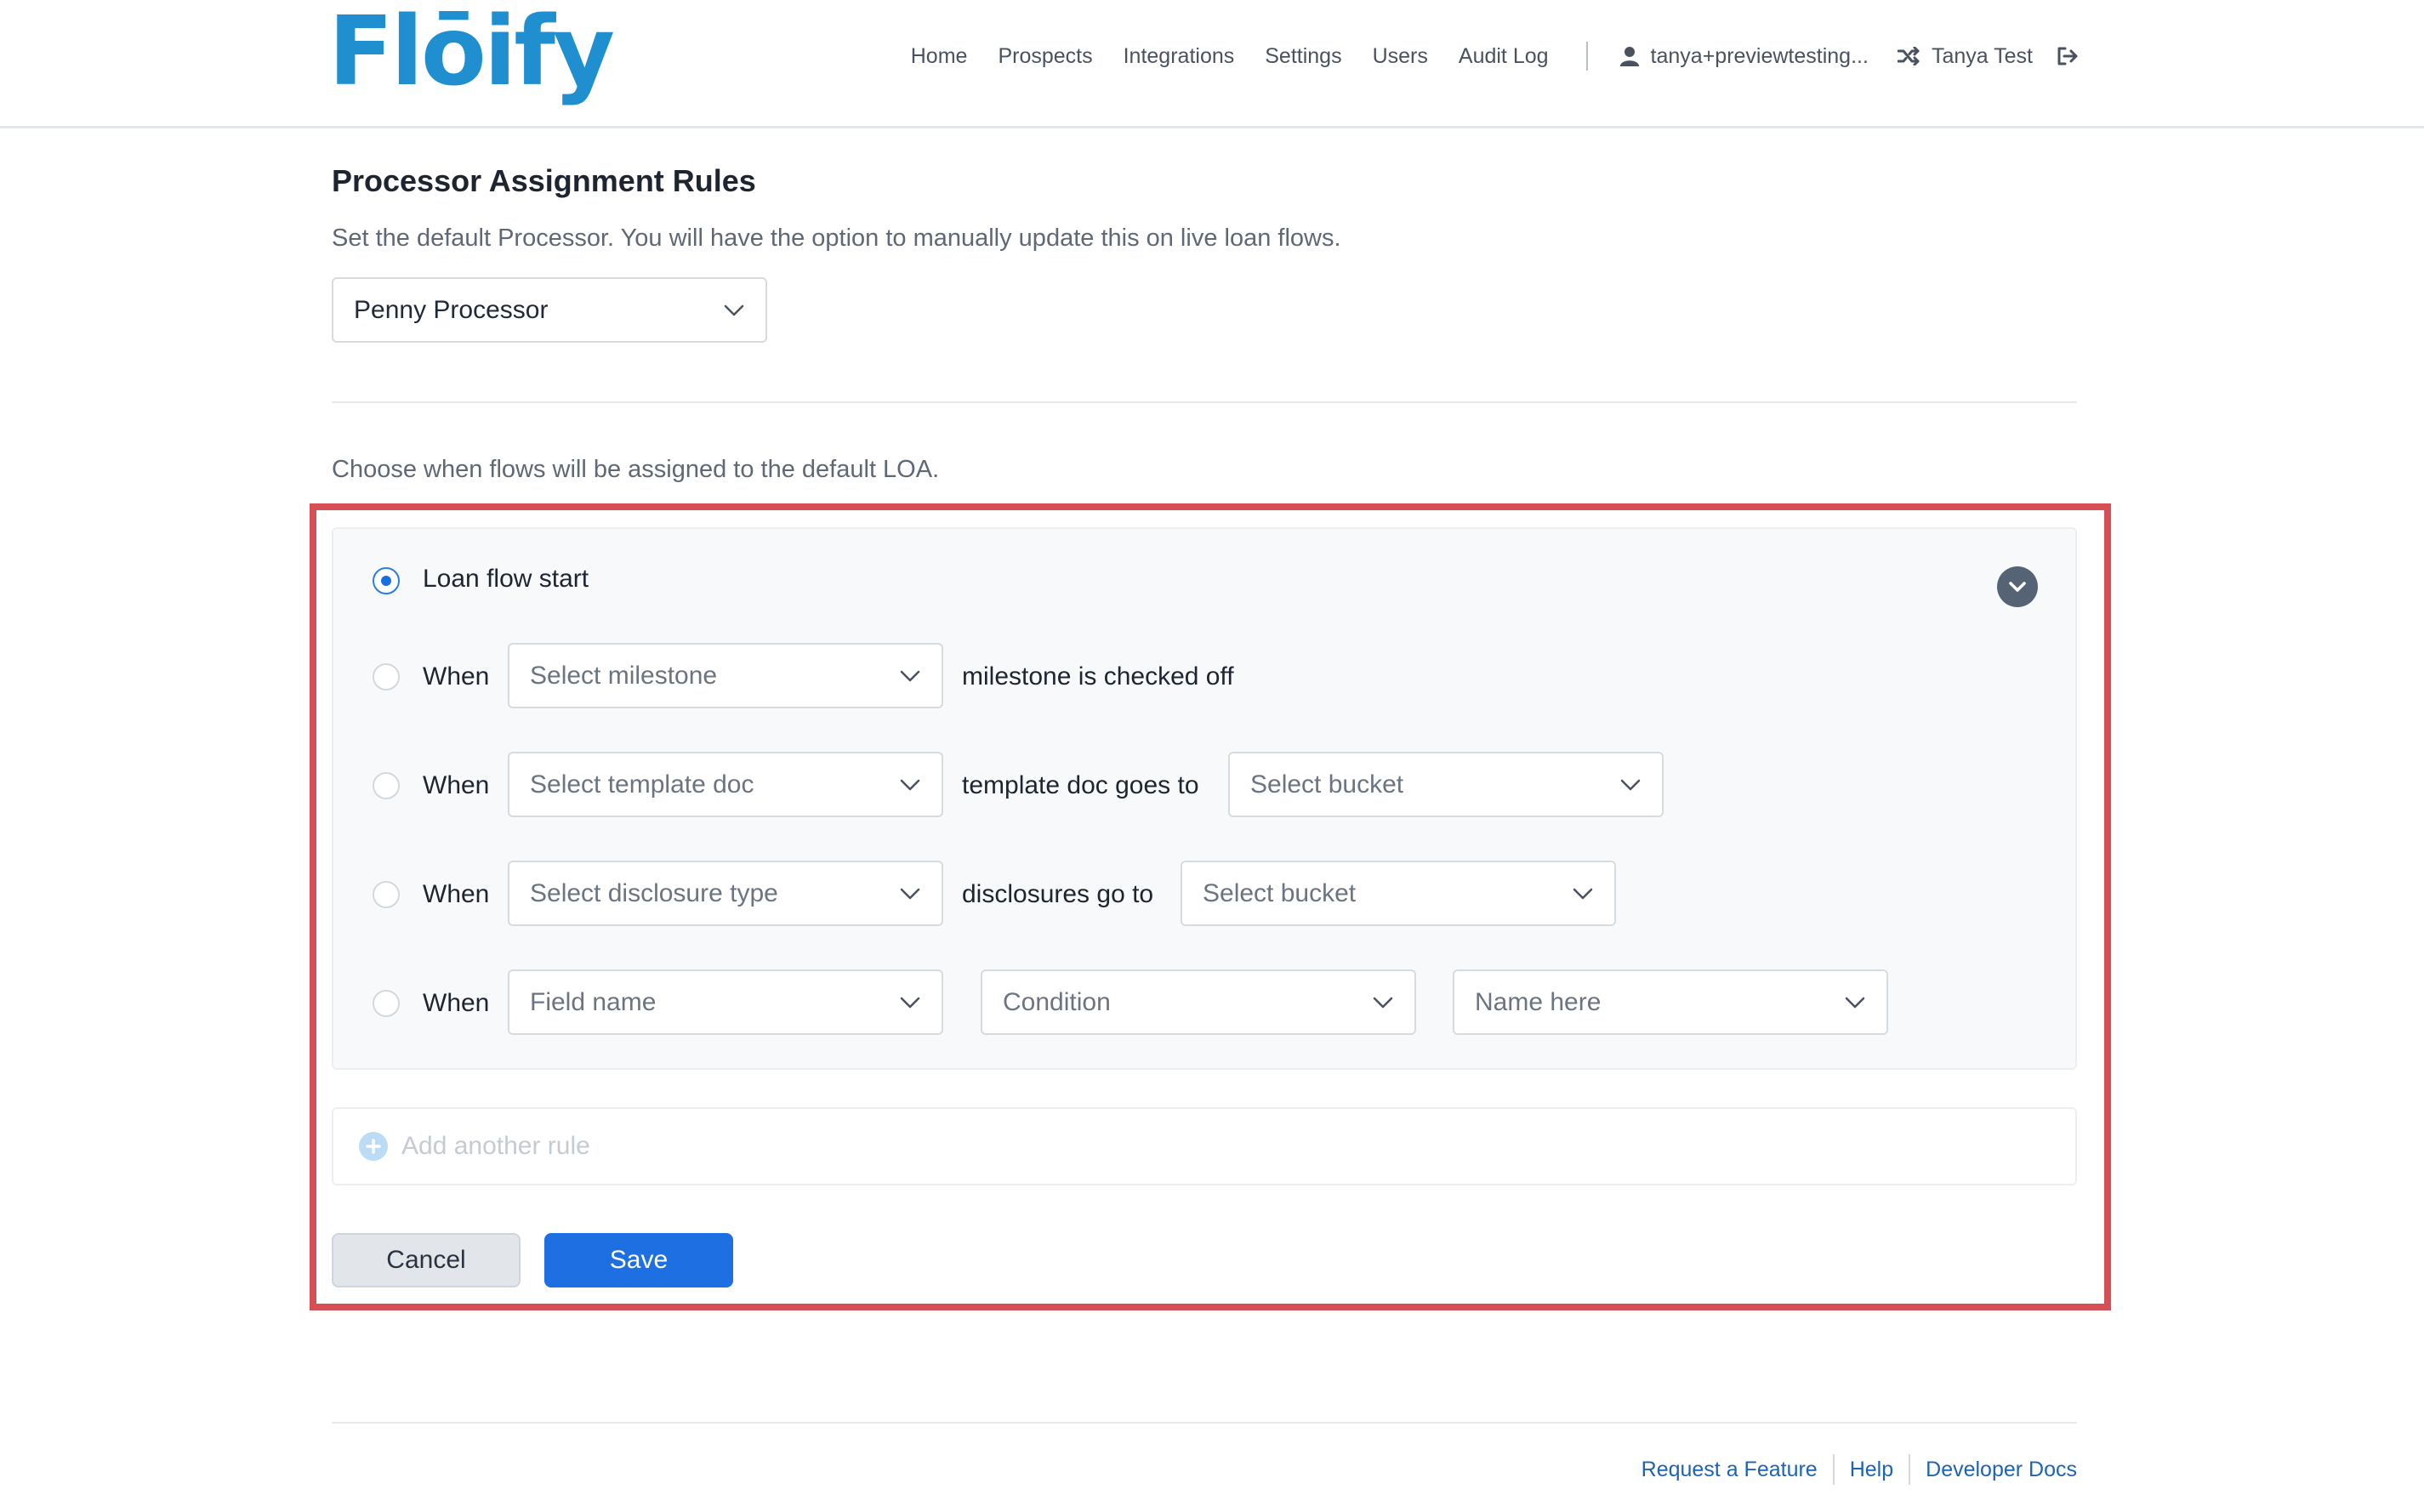 The width and height of the screenshot is (2424, 1512). Describe the element at coordinates (1400, 56) in the screenshot. I see `nav-users: Users` at that location.